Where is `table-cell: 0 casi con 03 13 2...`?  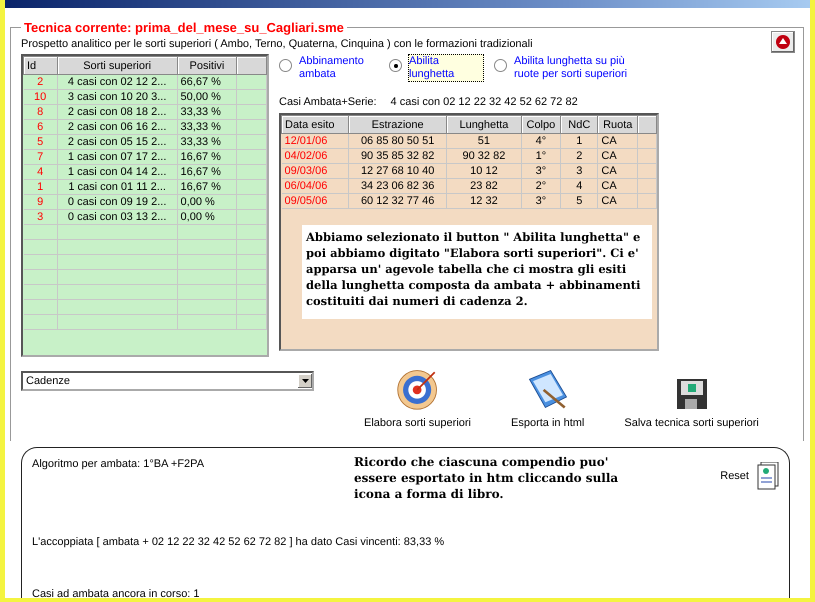 table-cell: 0 casi con 03 13 2... is located at coordinates (117, 217).